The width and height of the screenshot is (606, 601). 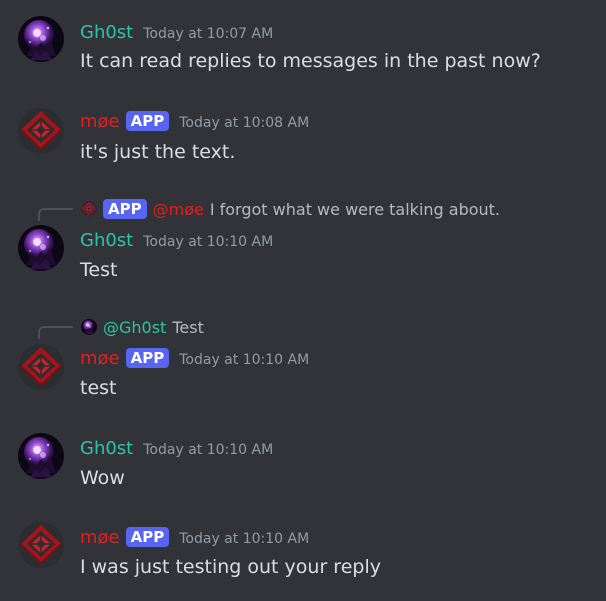 I want to click on reply-preview: @Gh0st Test, so click(x=142, y=327).